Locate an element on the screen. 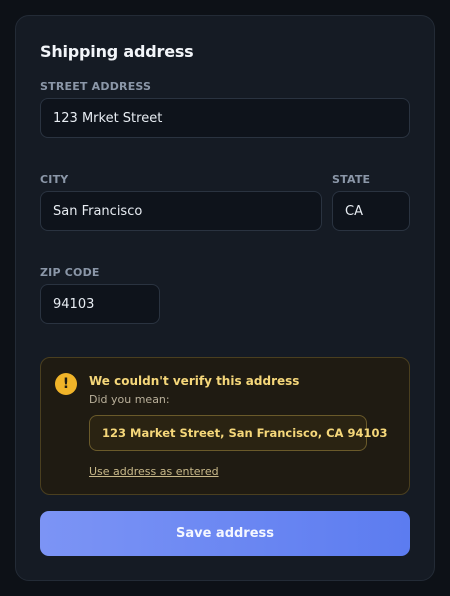 The width and height of the screenshot is (450, 596). zip-label: ZIP CODE is located at coordinates (70, 272).